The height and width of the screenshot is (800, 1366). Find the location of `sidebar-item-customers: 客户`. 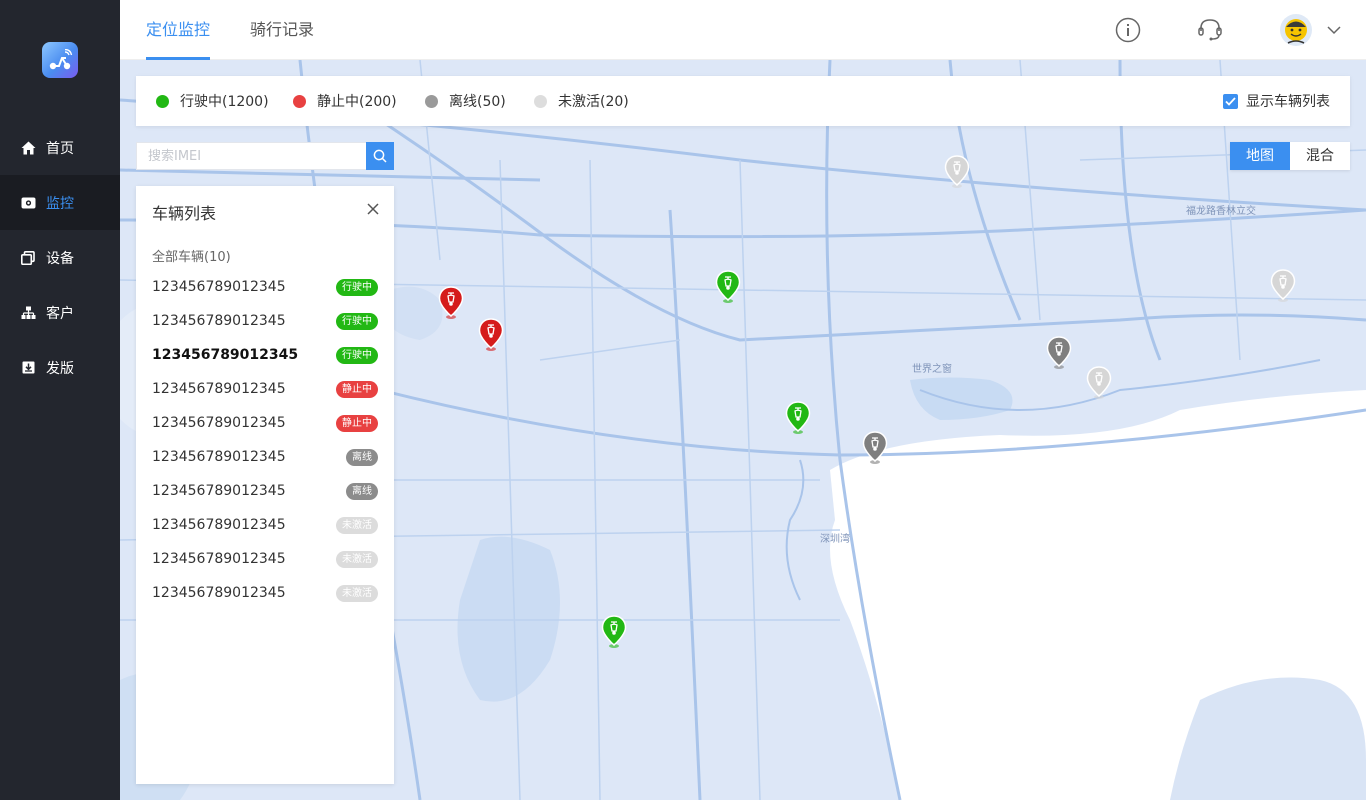

sidebar-item-customers: 客户 is located at coordinates (60, 312).